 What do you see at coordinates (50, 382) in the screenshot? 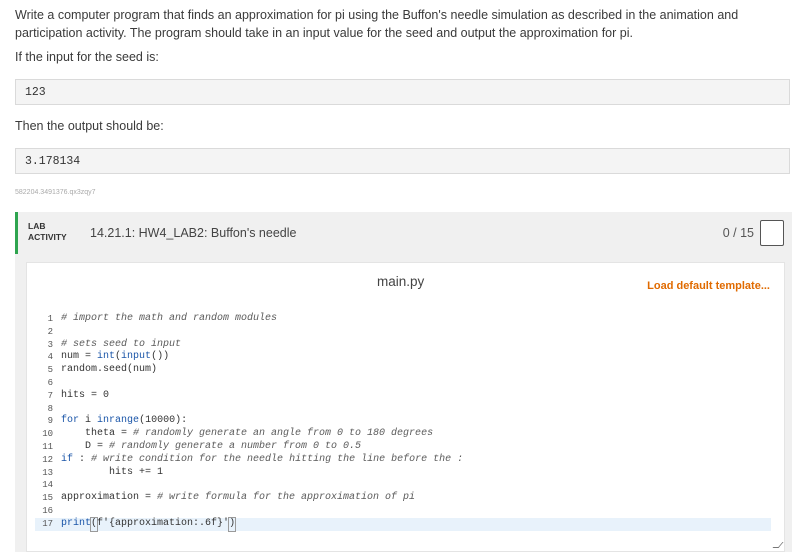
I see `line-number: 6` at bounding box center [50, 382].